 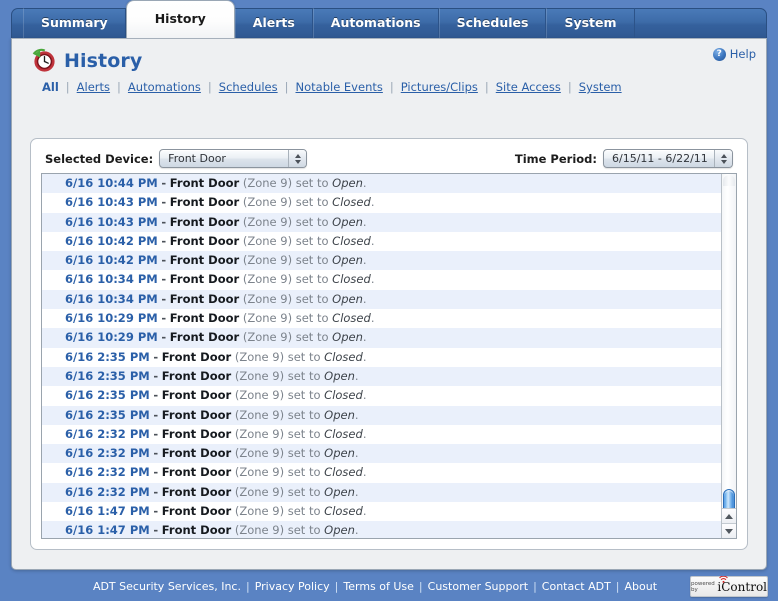 What do you see at coordinates (439, 87) in the screenshot?
I see `subnav-item-pictures-clips: Pictures/Clips` at bounding box center [439, 87].